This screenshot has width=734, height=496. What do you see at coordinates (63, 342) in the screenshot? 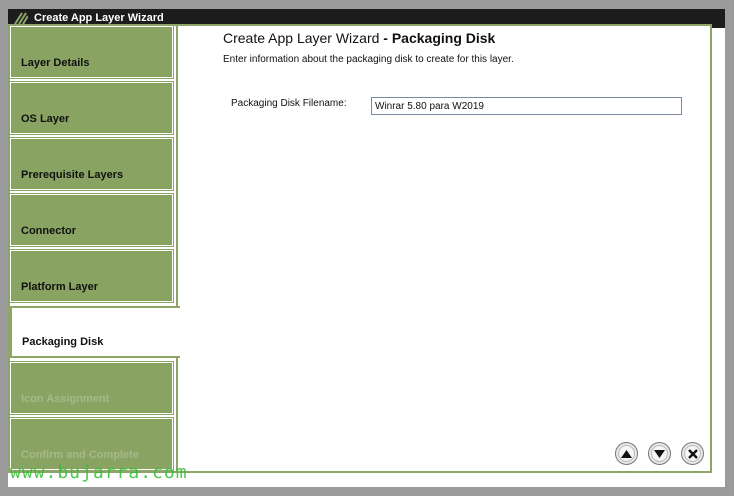
I see `step-label: Packaging Disk` at bounding box center [63, 342].